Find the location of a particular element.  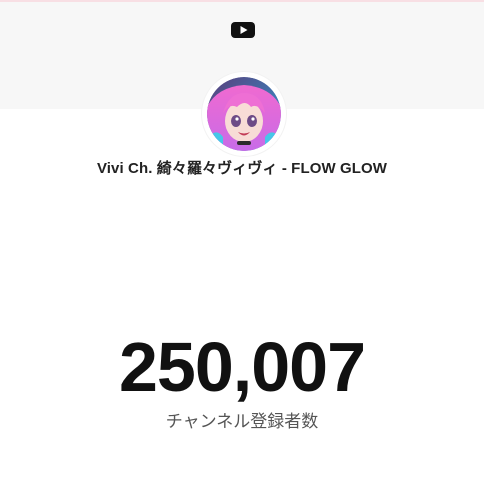

subscriber-count: 250,007 is located at coordinates (242, 367).